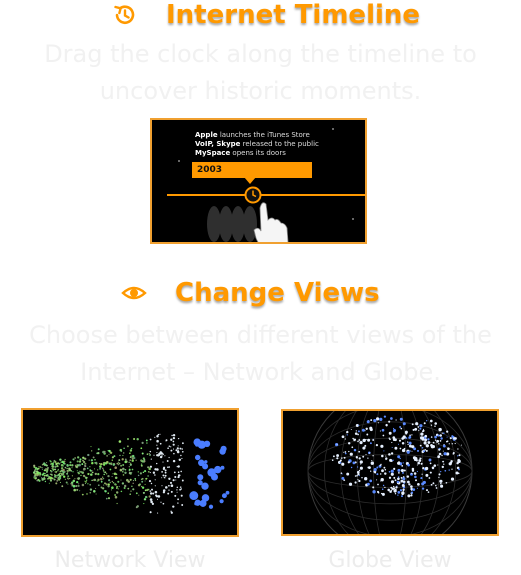 The height and width of the screenshot is (575, 521). I want to click on globe-view-preview, so click(390, 472).